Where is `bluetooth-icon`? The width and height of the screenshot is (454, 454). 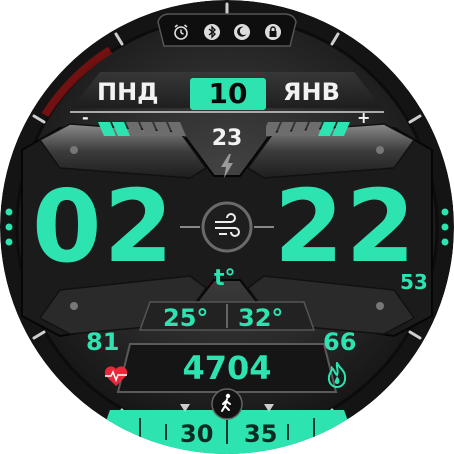
bluetooth-icon is located at coordinates (212, 32).